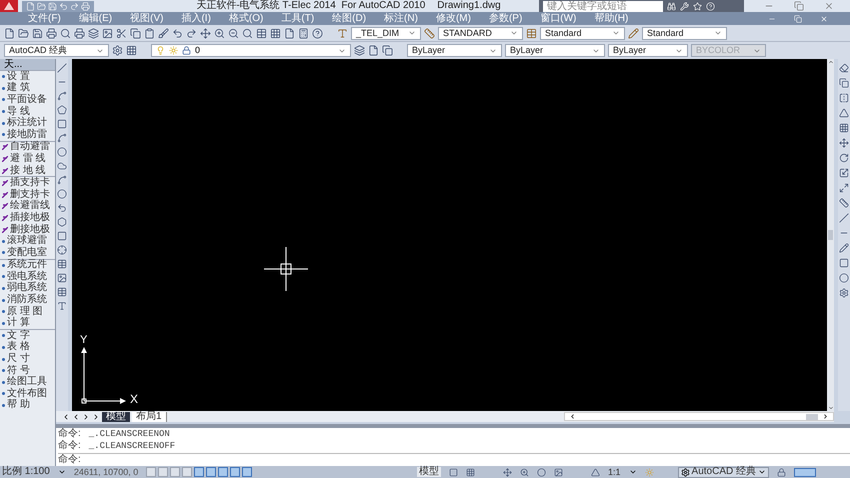 The image size is (850, 478). Describe the element at coordinates (30, 229) in the screenshot. I see `sidebar-item: 删接地极` at that location.